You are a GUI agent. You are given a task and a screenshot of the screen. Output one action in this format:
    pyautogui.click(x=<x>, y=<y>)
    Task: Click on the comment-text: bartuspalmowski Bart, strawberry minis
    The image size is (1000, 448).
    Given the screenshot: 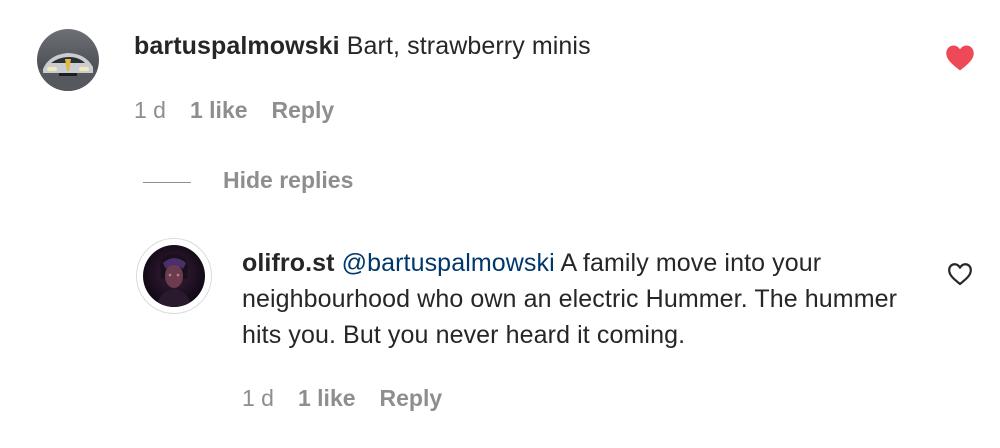 What is the action you would take?
    pyautogui.click(x=524, y=46)
    